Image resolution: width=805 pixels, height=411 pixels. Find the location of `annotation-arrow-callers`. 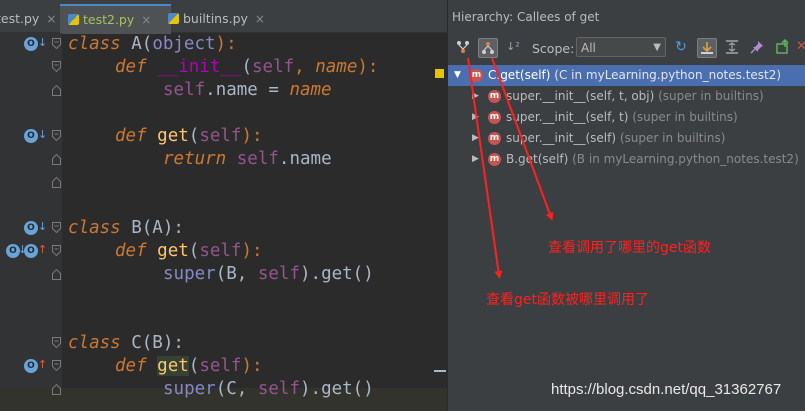

annotation-arrow-callers is located at coordinates (485, 168).